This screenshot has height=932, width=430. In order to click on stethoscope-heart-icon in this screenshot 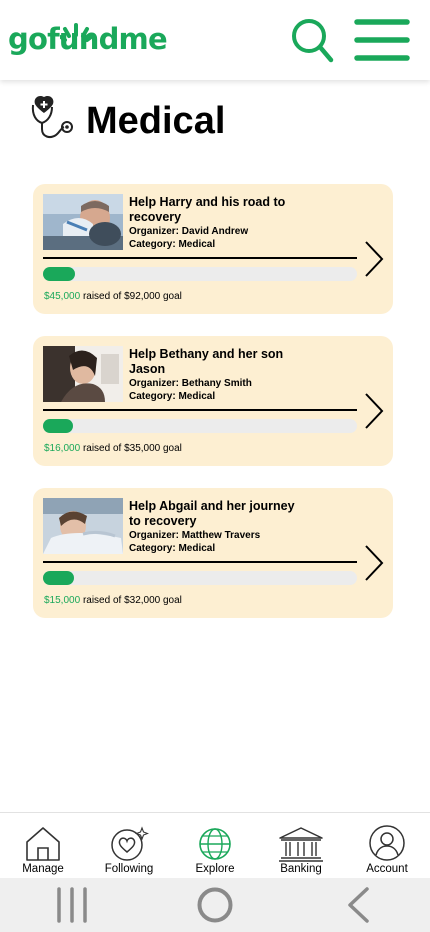, I will do `click(52, 116)`.